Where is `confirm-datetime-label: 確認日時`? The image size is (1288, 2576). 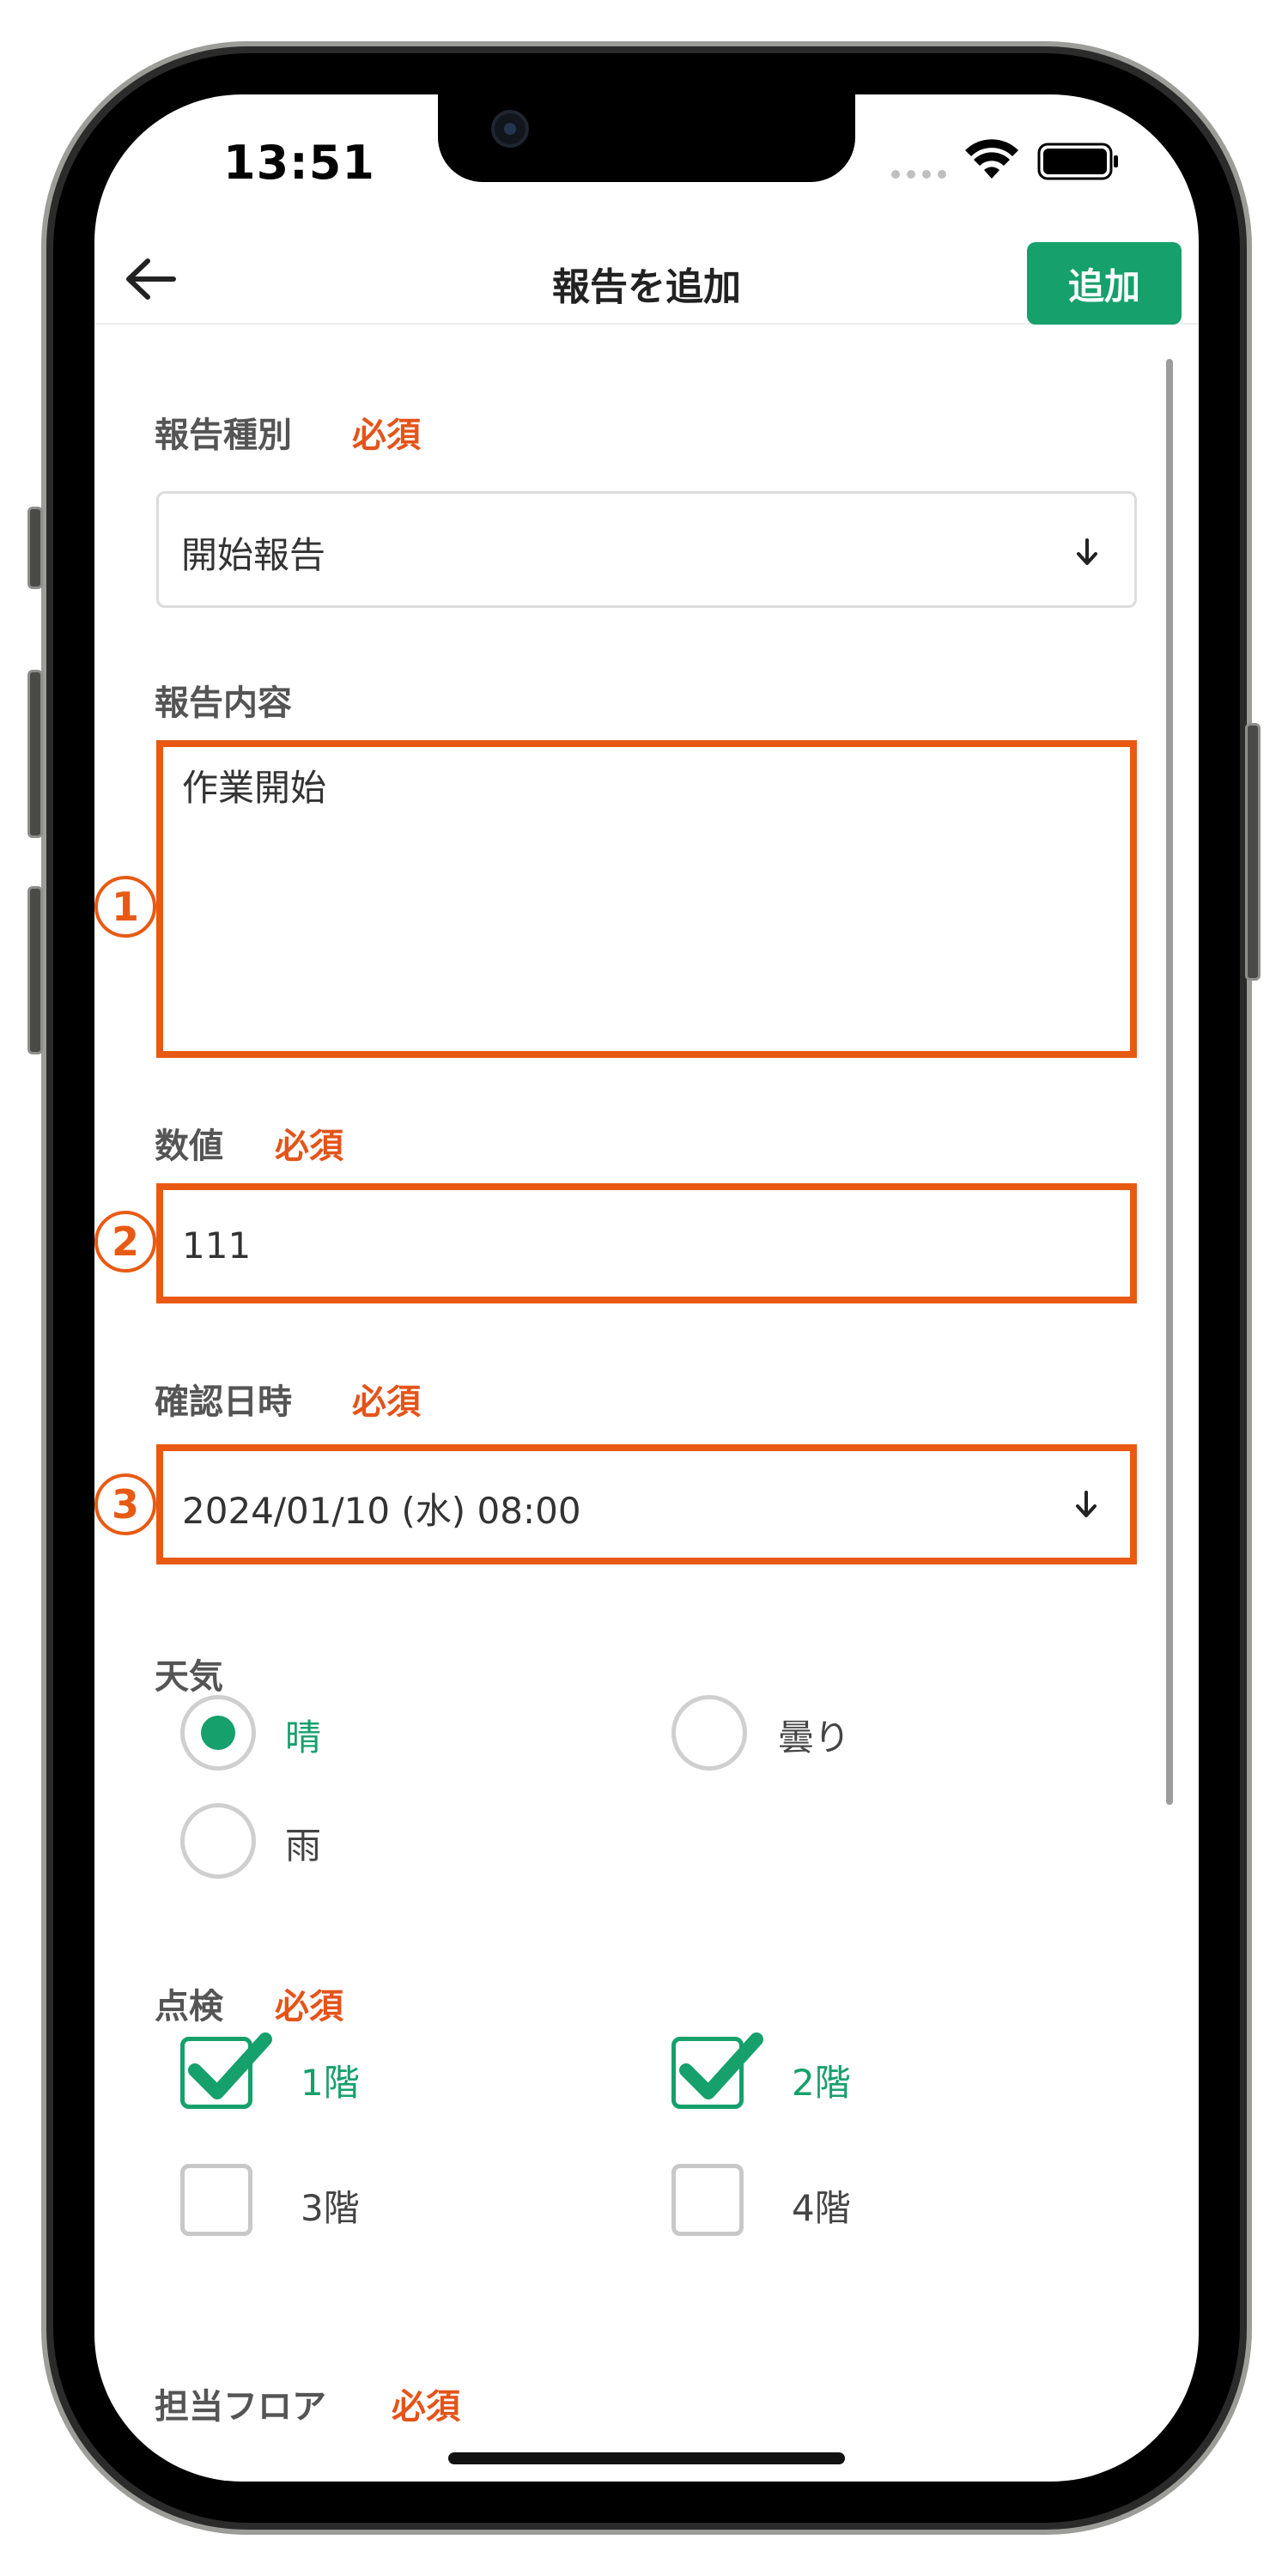 confirm-datetime-label: 確認日時 is located at coordinates (223, 1402).